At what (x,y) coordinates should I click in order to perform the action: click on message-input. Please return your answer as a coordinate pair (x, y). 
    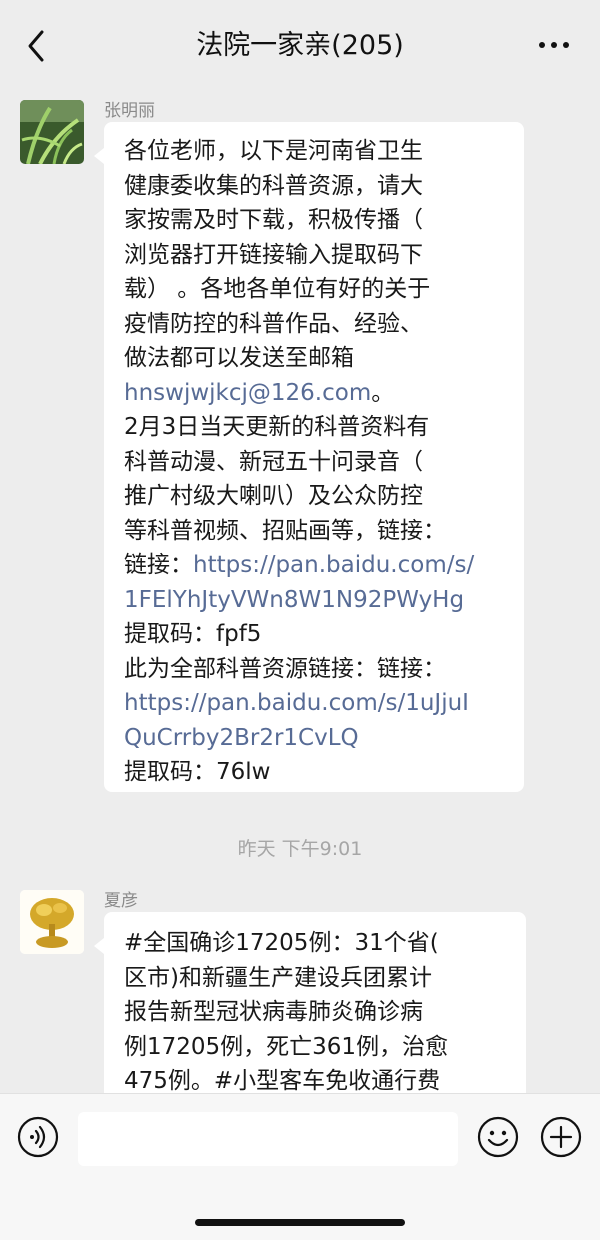
    Looking at the image, I should click on (268, 1139).